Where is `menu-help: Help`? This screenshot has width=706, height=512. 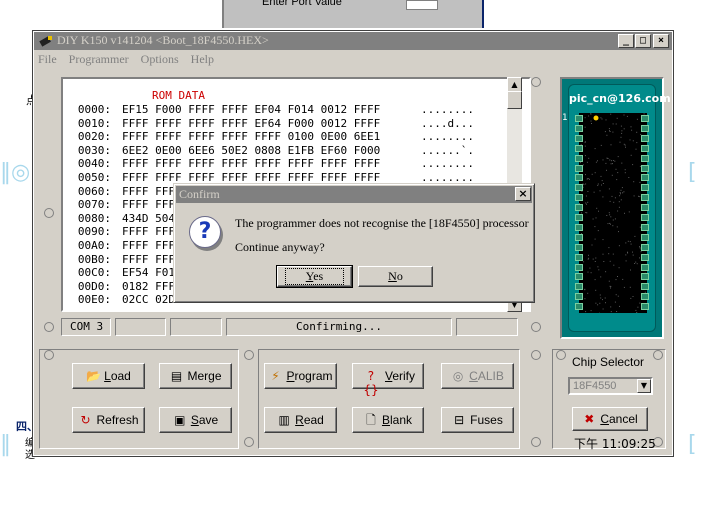
menu-help: Help is located at coordinates (202, 59).